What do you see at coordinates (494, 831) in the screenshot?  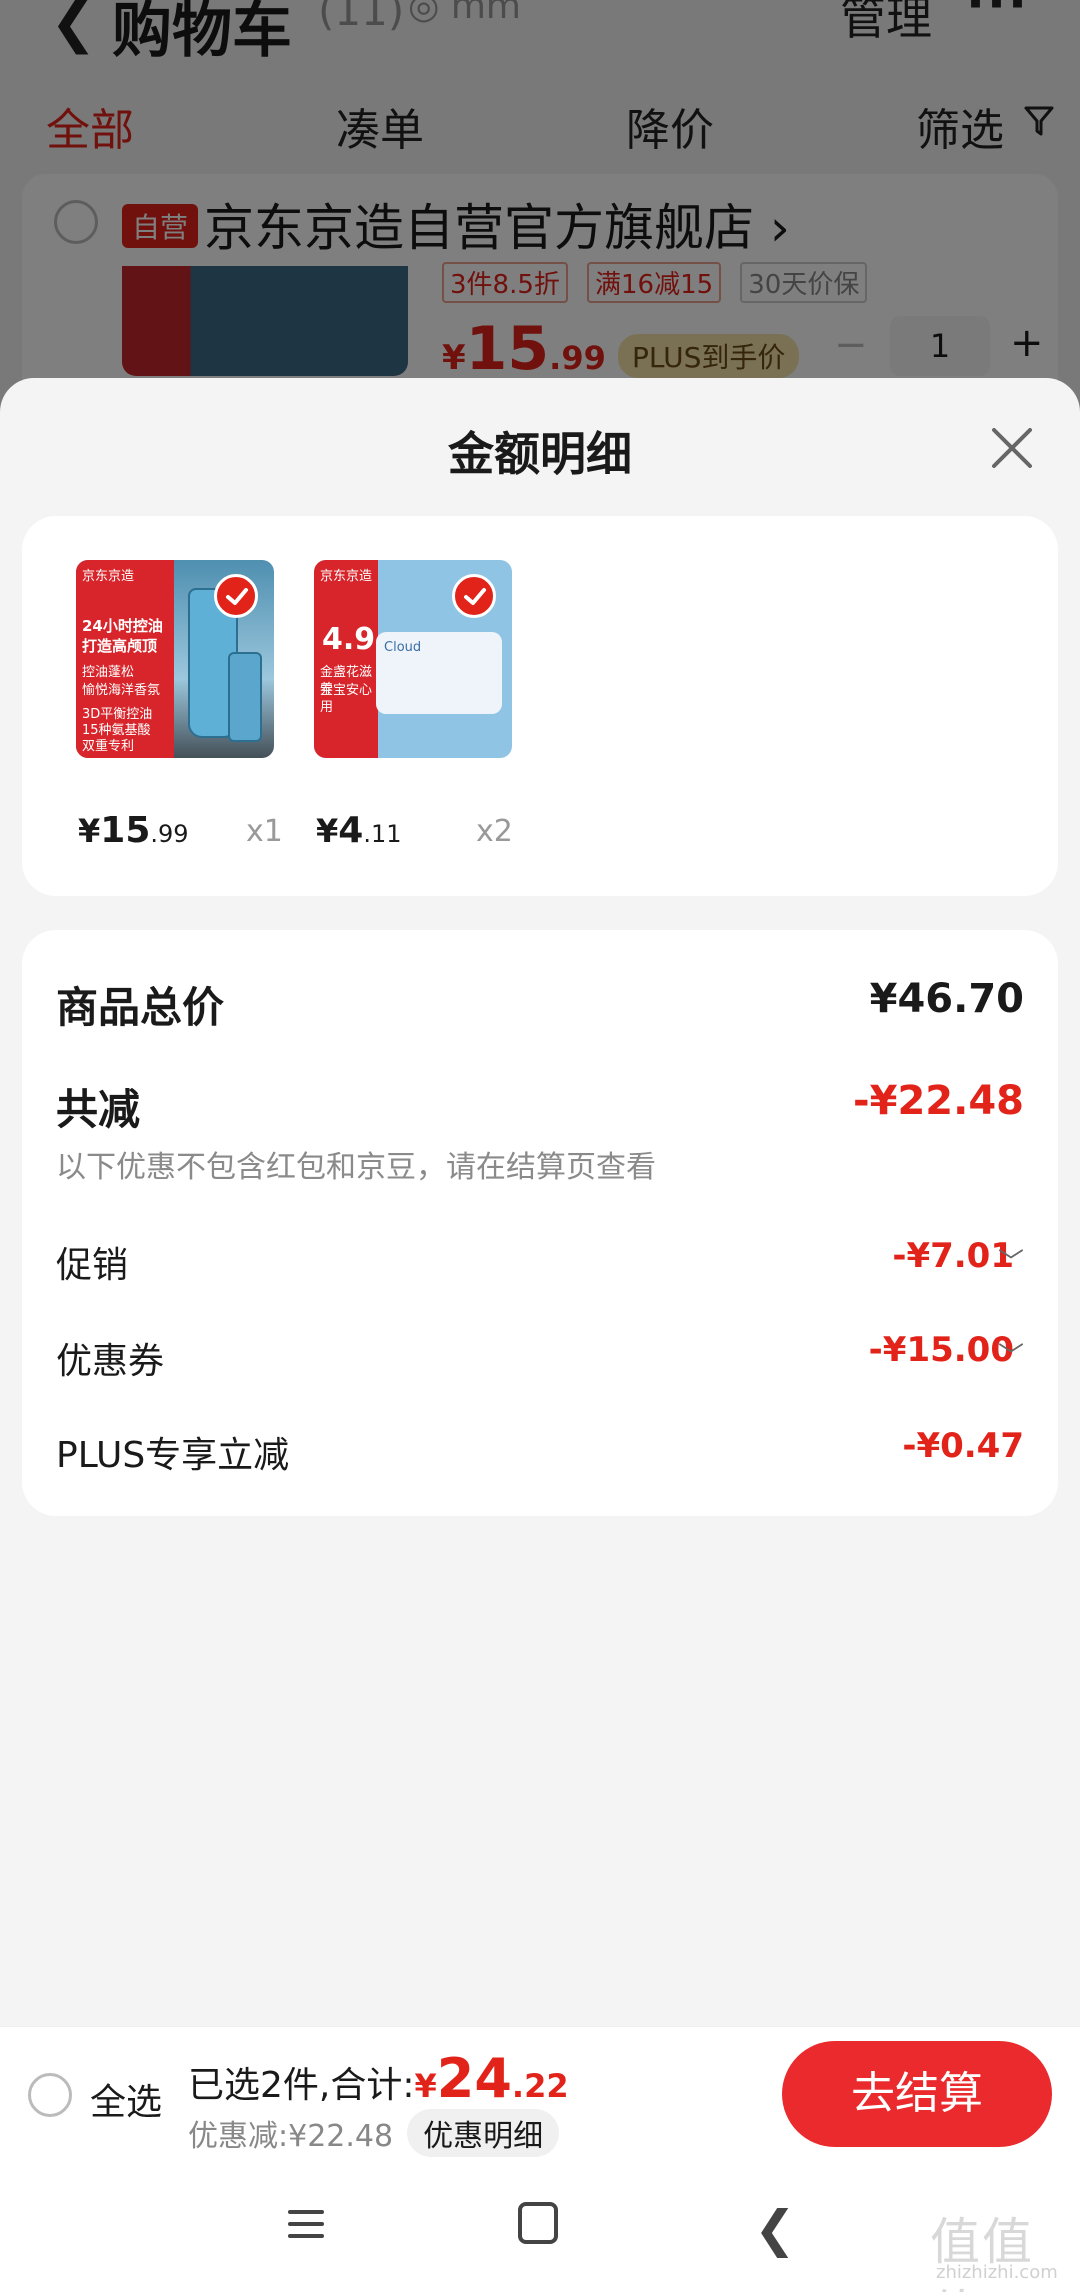 I see `product-quantity: x2` at bounding box center [494, 831].